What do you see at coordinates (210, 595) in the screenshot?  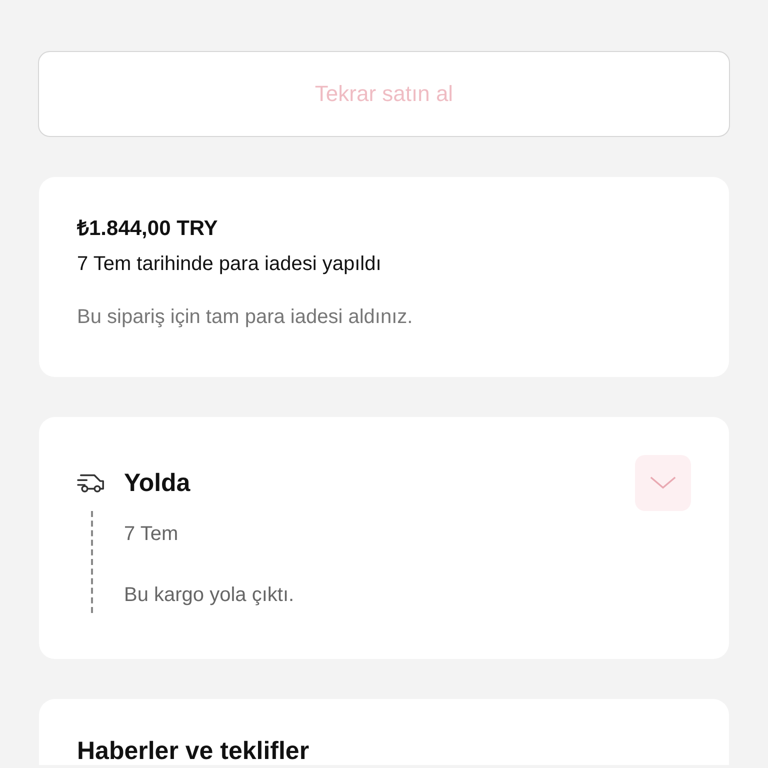 I see `event-description: Bu kargo yola çıktı.` at bounding box center [210, 595].